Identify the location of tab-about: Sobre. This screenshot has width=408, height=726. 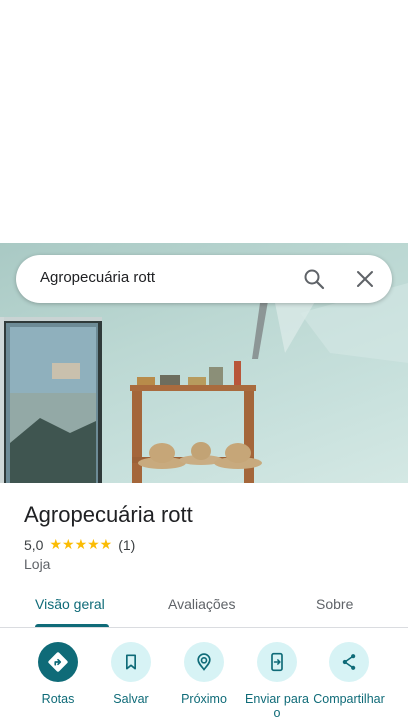
(334, 604).